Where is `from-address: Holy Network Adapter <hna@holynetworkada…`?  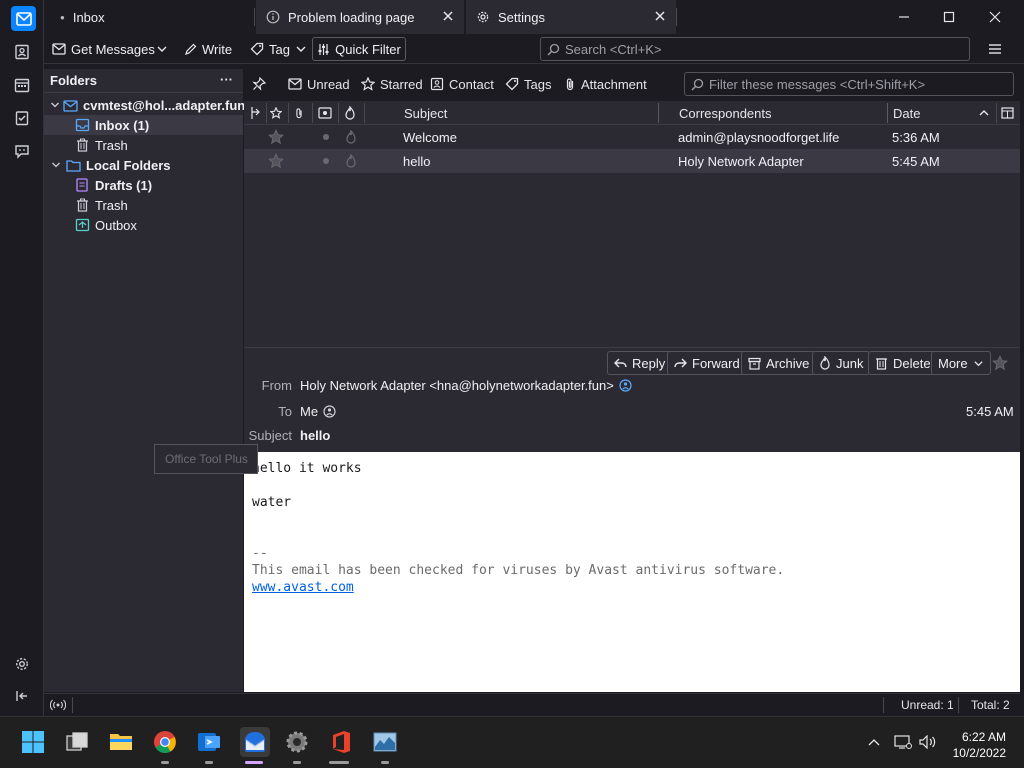 from-address: Holy Network Adapter <hna@holynetworkada… is located at coordinates (457, 385).